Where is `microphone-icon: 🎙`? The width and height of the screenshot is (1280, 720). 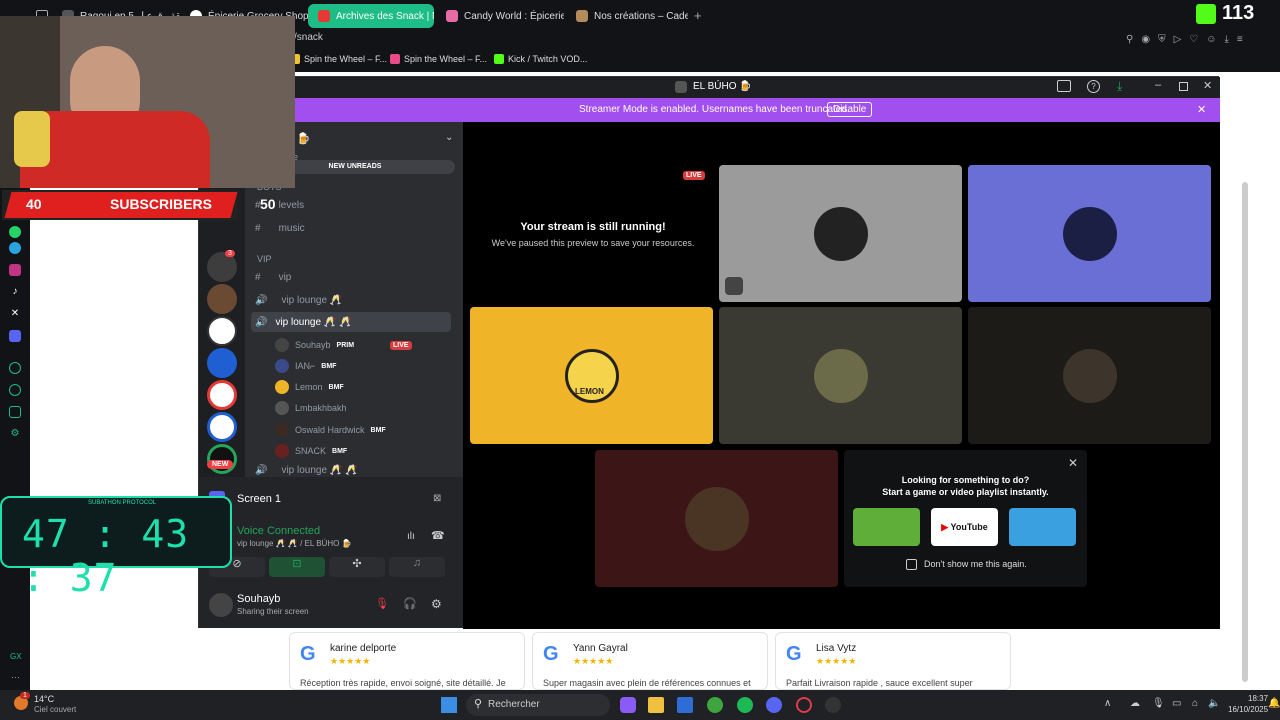
microphone-icon: 🎙 is located at coordinates (1158, 703).